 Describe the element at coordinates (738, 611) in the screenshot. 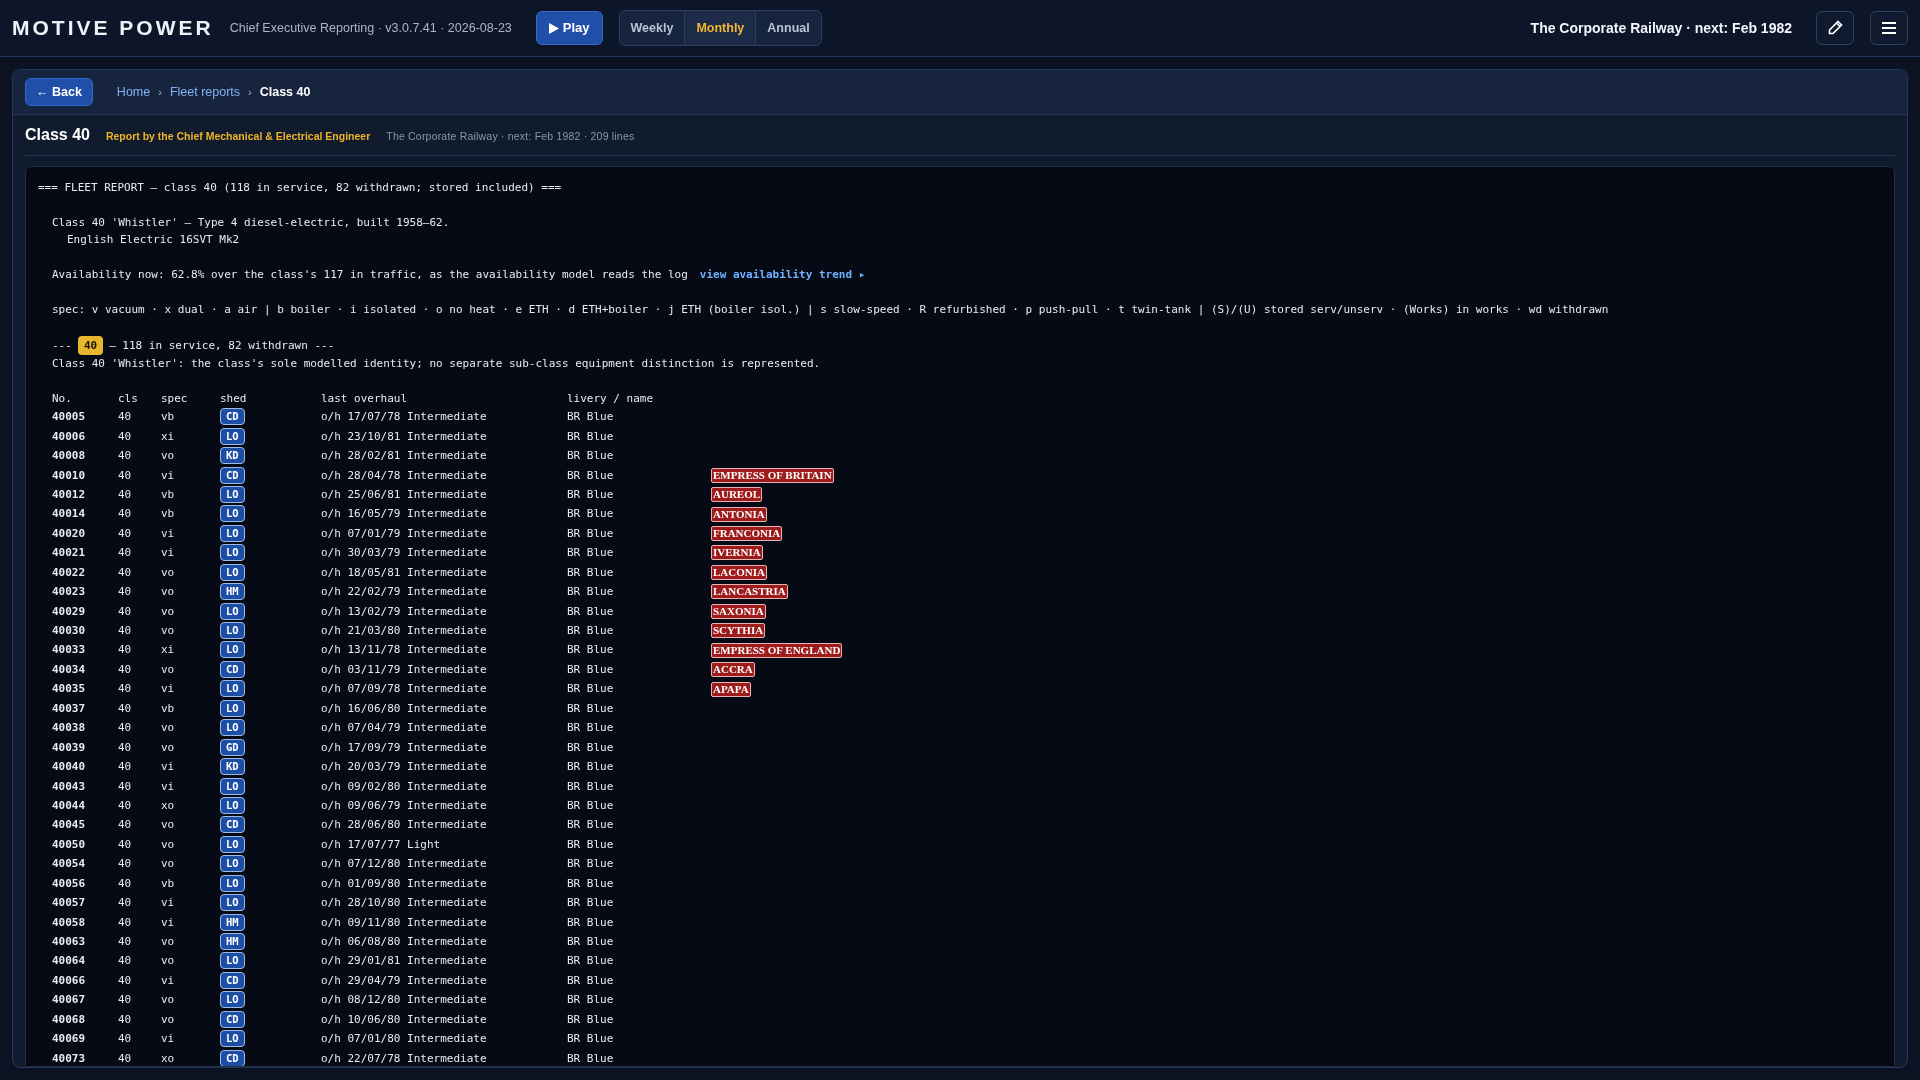

I see `loco-nameplate: SAXONIA` at that location.